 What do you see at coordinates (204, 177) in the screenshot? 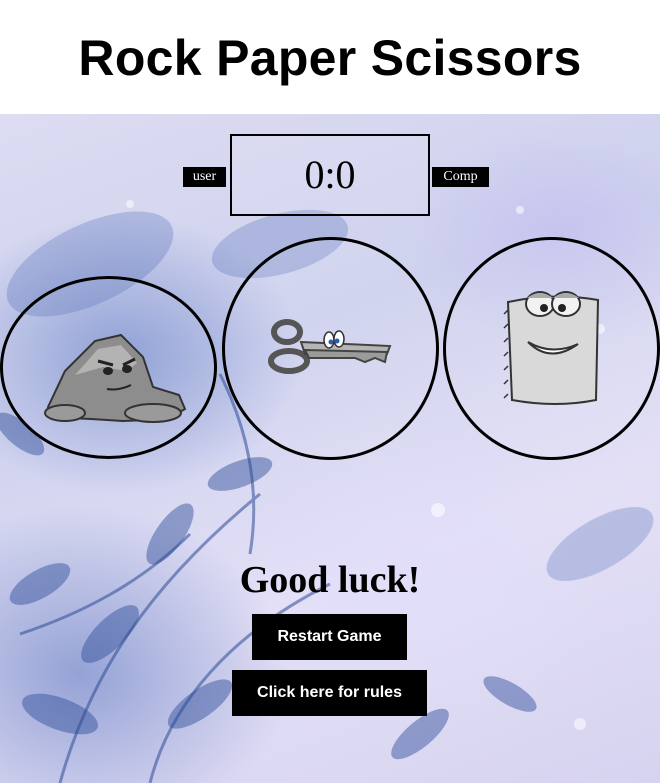
I see `user-score-label: user` at bounding box center [204, 177].